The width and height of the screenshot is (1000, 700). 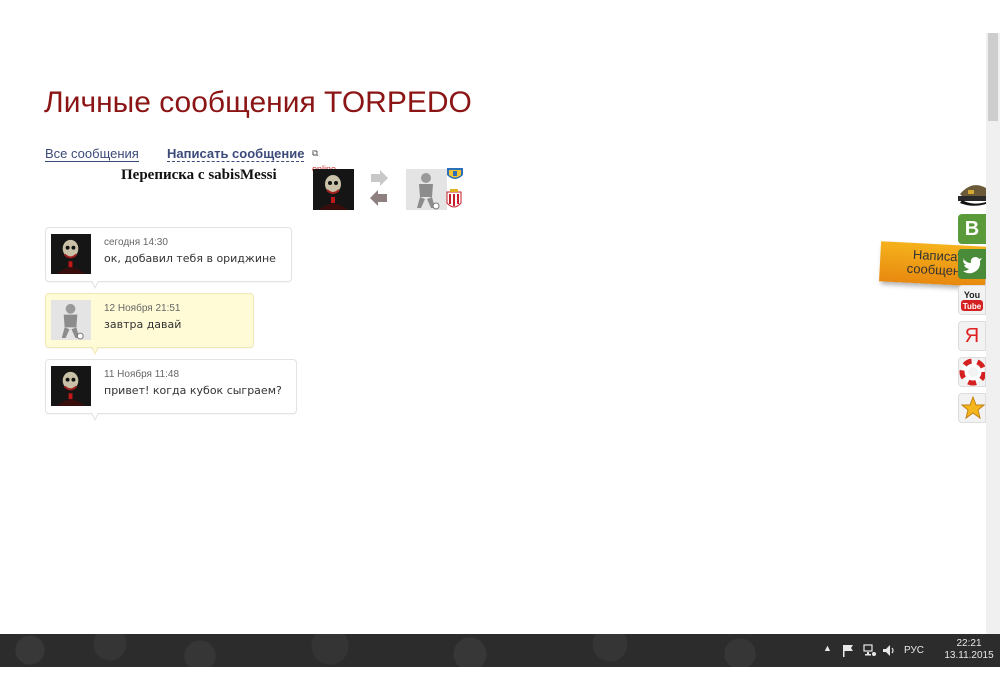 I want to click on all-messages-link: Все сообщения, so click(x=92, y=154).